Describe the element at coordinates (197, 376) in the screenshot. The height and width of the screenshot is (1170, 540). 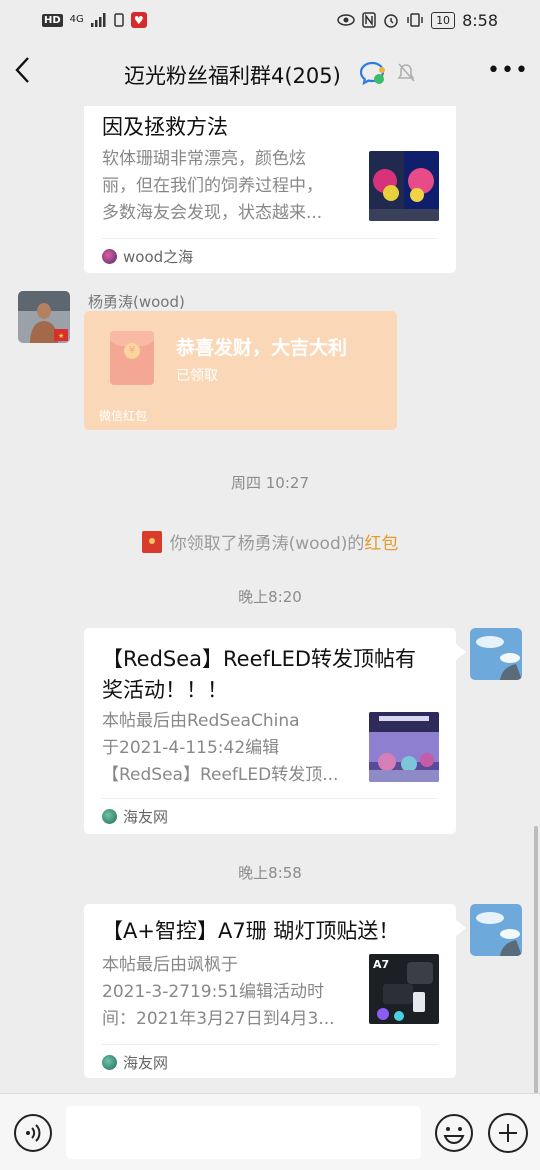
I see `red-packet-status: 已领取` at that location.